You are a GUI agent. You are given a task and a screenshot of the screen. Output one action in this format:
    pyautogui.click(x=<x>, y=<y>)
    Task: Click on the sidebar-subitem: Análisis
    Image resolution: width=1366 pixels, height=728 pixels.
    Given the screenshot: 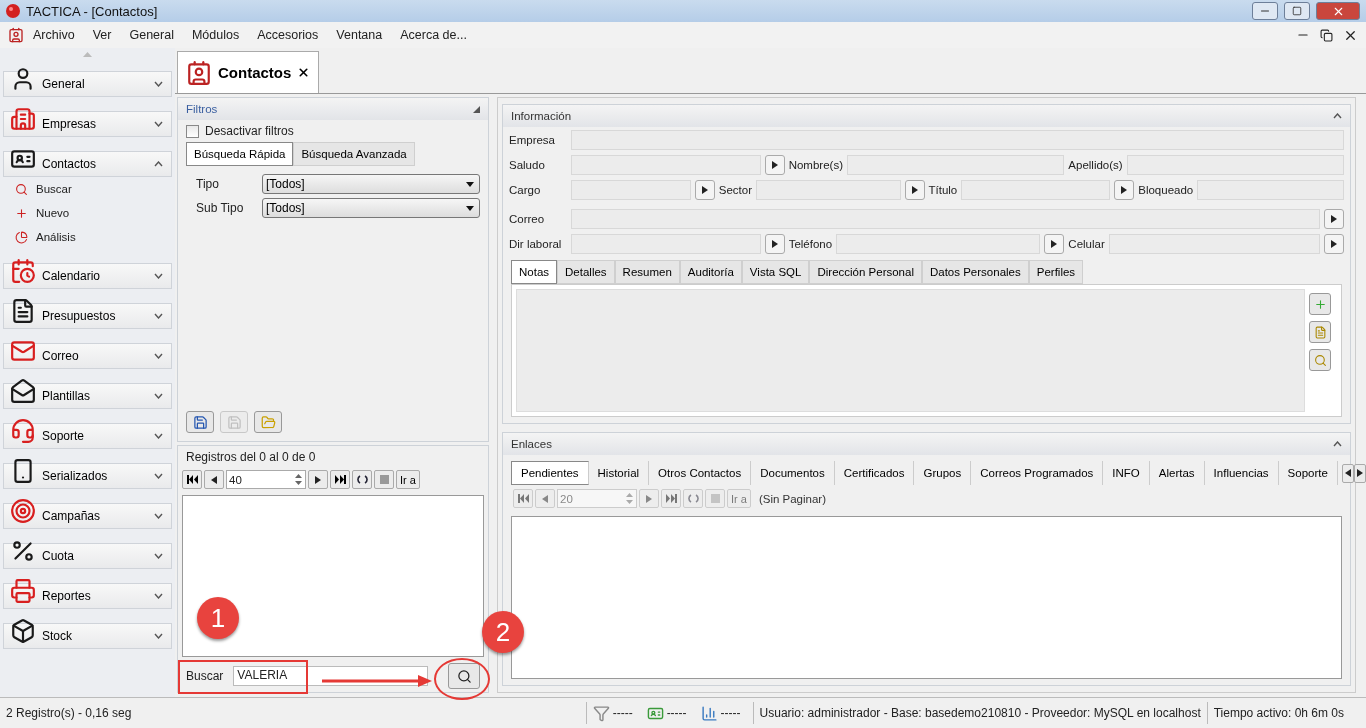 What is the action you would take?
    pyautogui.click(x=87, y=237)
    